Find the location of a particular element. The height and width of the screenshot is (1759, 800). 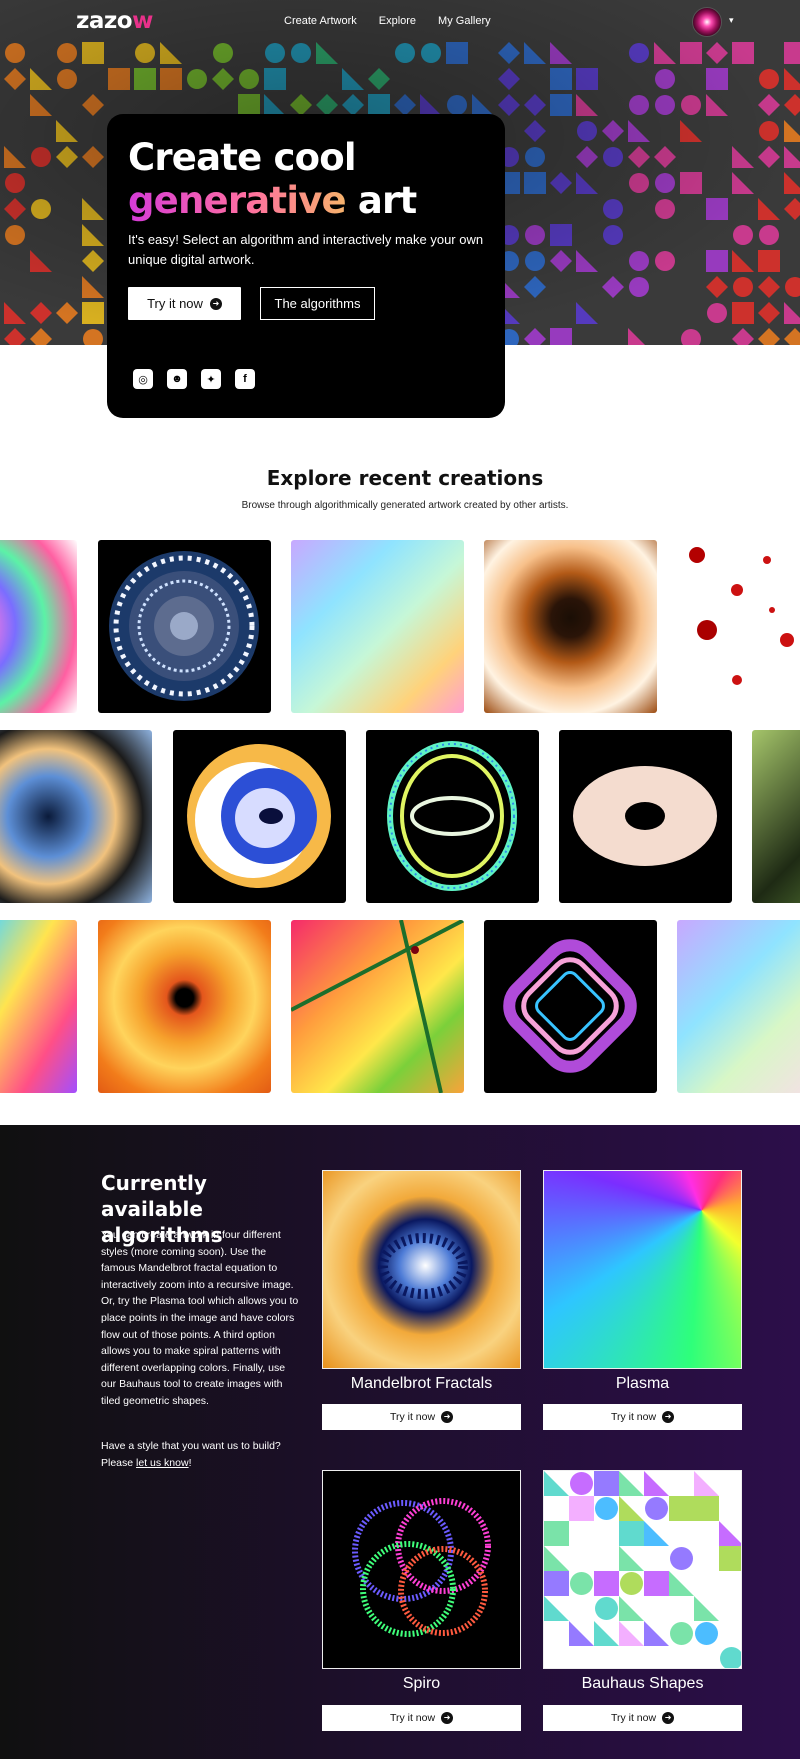

algorithm-name-bauhaus: Bauhaus Shapes is located at coordinates (642, 1683).